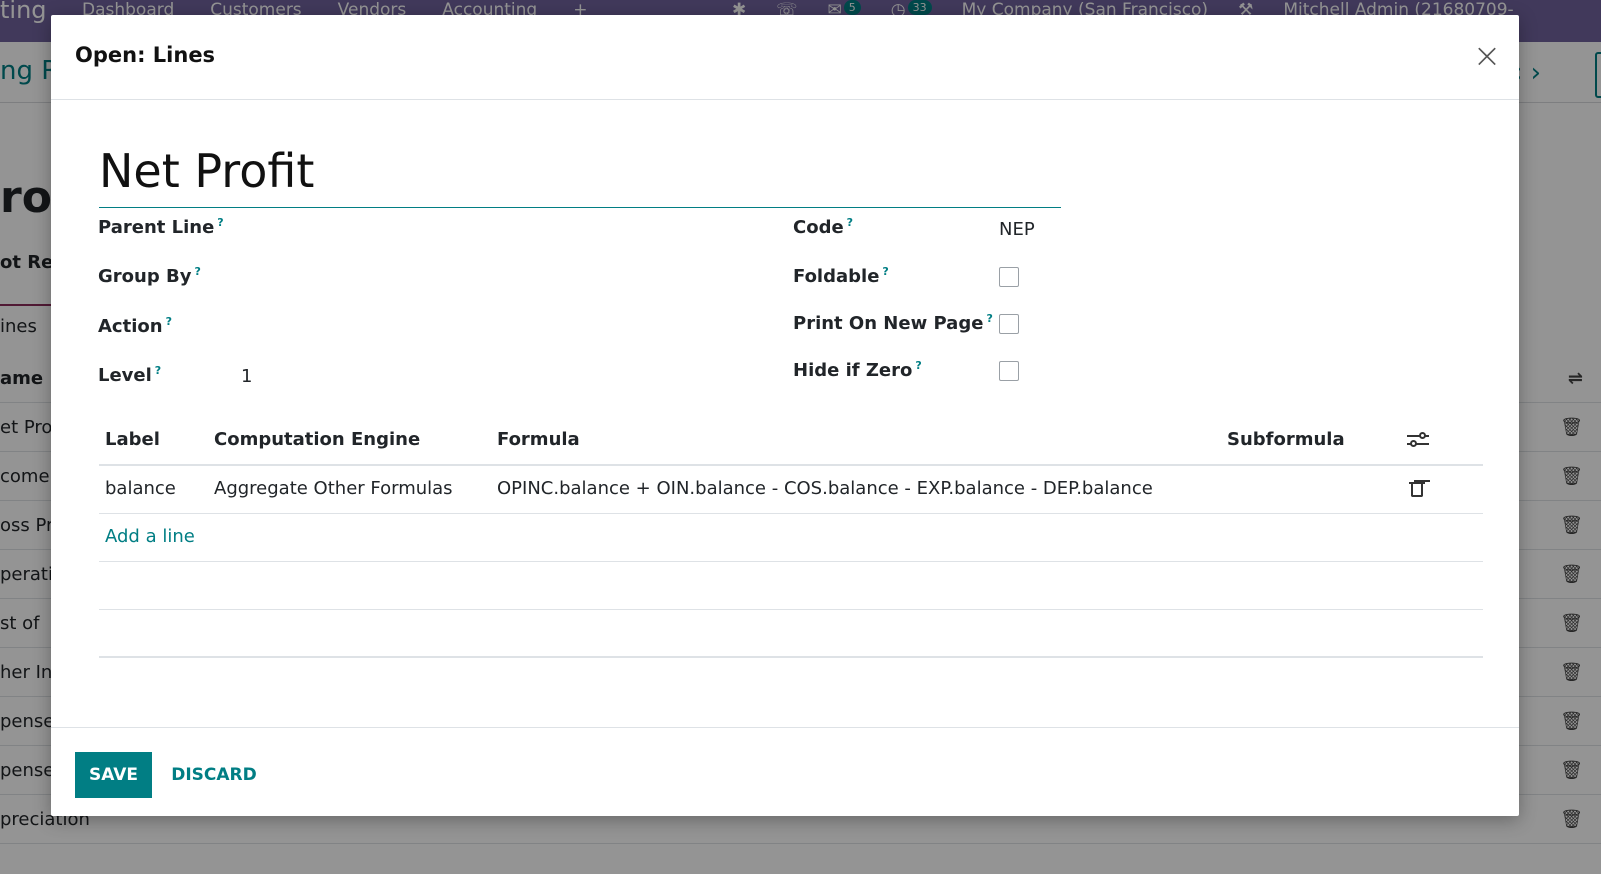  I want to click on column-header-formula: Formula, so click(538, 439).